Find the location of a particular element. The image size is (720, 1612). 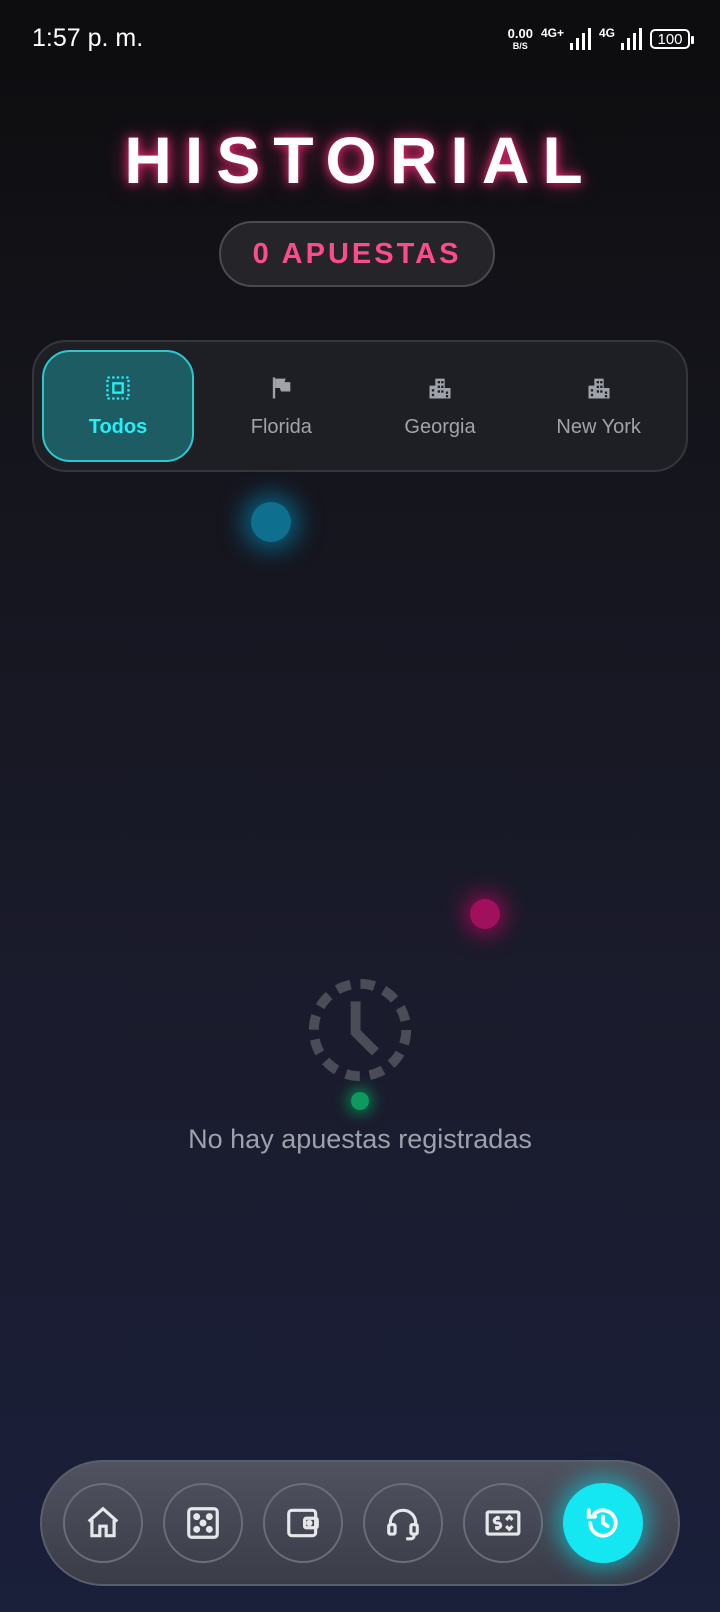

home-icon is located at coordinates (103, 1522).